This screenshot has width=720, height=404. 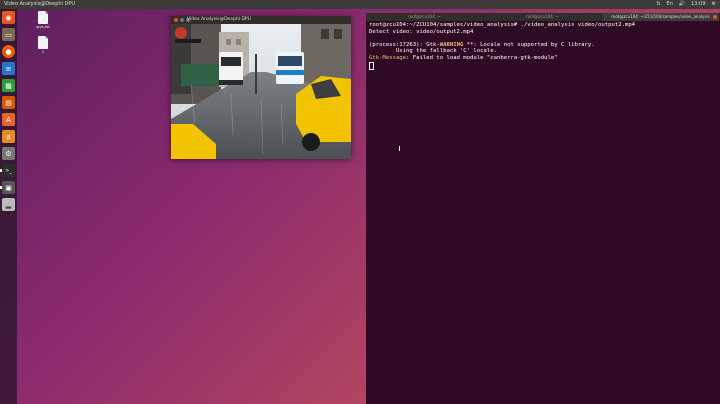 I want to click on desktop-file-label: 1, so click(x=43, y=52).